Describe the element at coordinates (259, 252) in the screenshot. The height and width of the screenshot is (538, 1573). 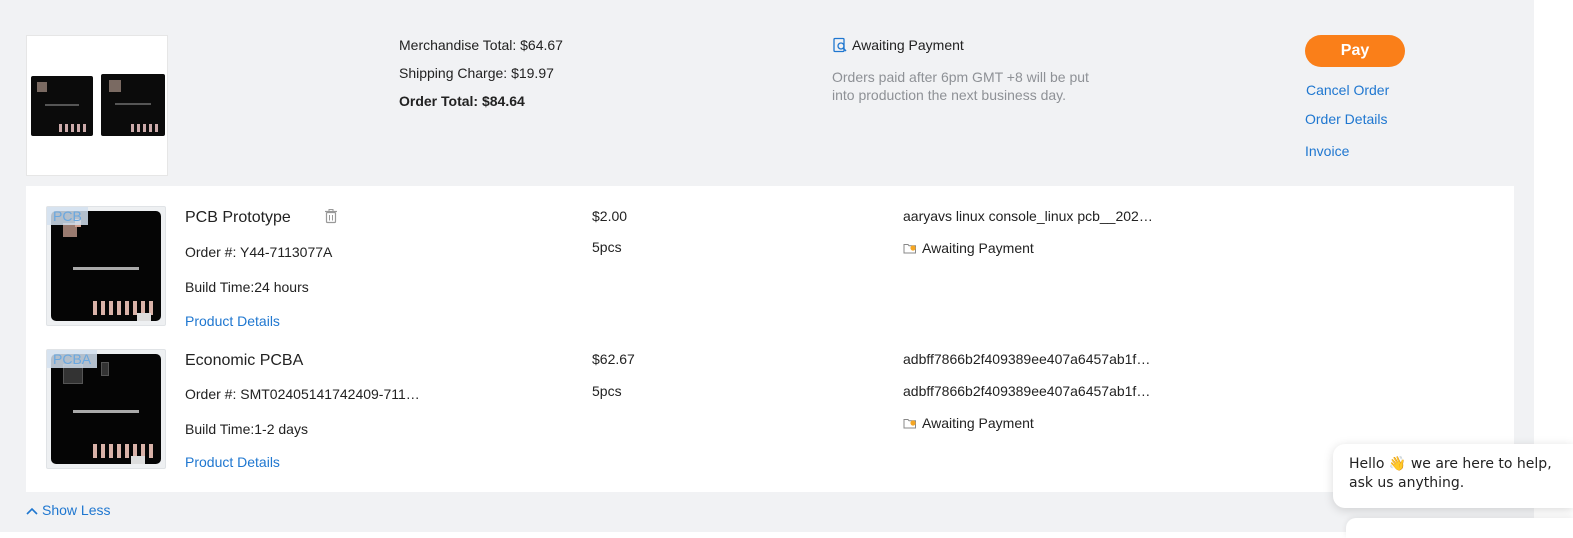
I see `item-order-number: Order #: Y44-7113077A` at that location.